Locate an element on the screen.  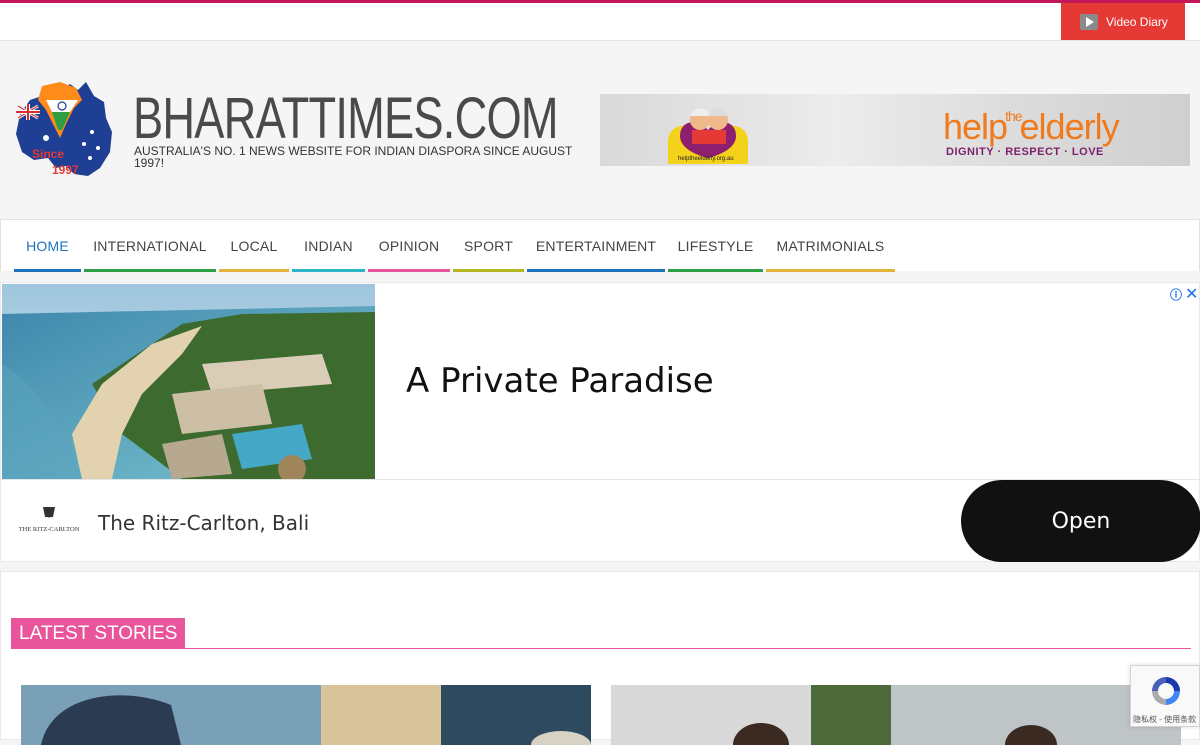
nav-home: HOME is located at coordinates (47, 246).